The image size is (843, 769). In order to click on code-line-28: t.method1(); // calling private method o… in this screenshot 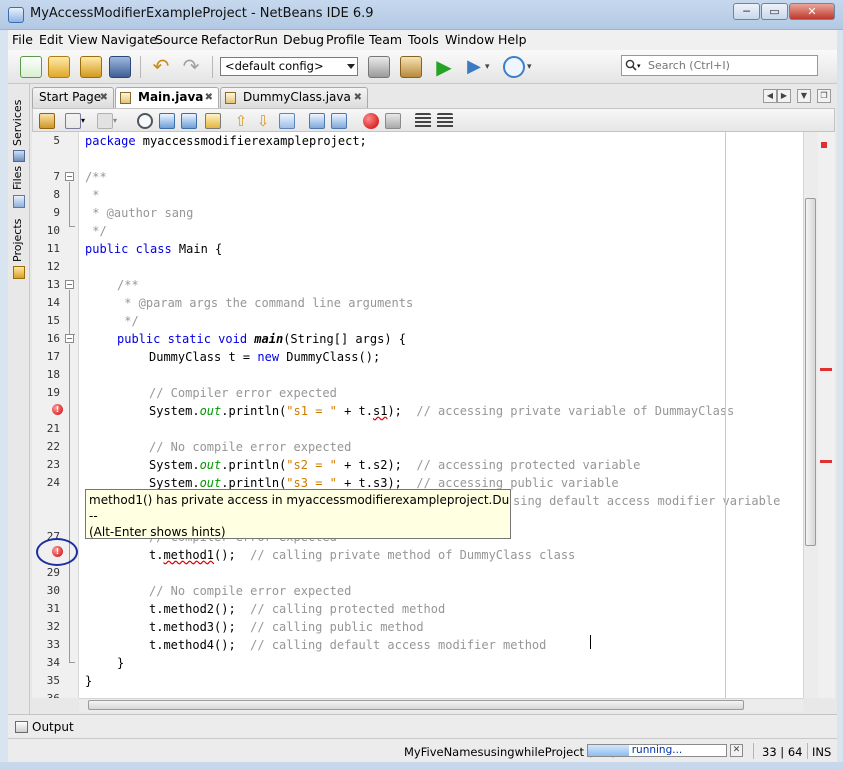, I will do `click(362, 555)`.